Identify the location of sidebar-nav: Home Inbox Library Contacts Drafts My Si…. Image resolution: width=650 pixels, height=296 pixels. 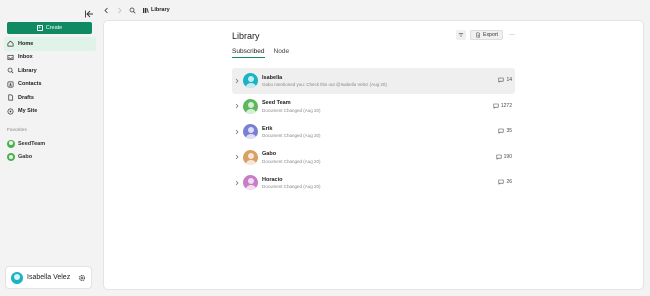
(50, 77).